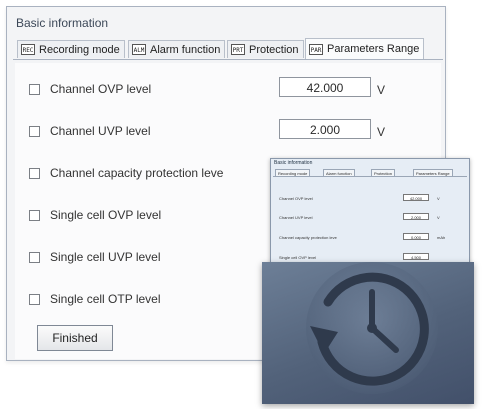 The height and width of the screenshot is (409, 482). What do you see at coordinates (106, 215) in the screenshot?
I see `row-label: Single cell OVP level` at bounding box center [106, 215].